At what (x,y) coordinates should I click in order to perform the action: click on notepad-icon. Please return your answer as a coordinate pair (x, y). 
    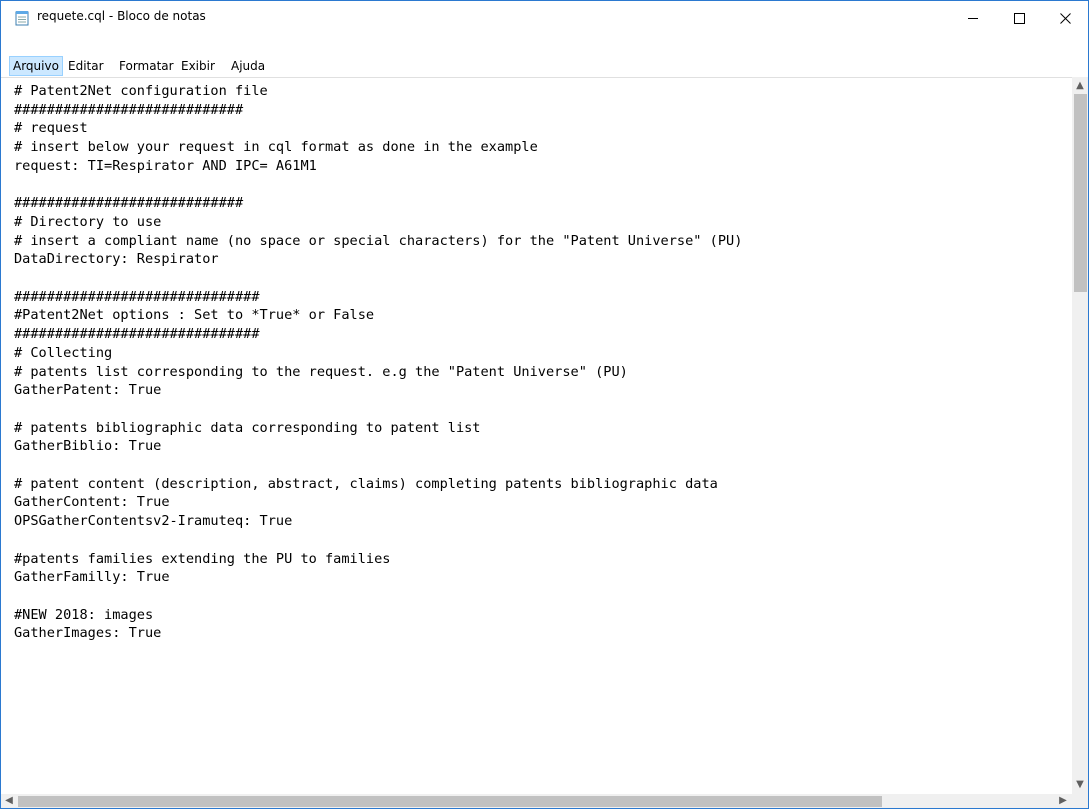
    Looking at the image, I should click on (22, 18).